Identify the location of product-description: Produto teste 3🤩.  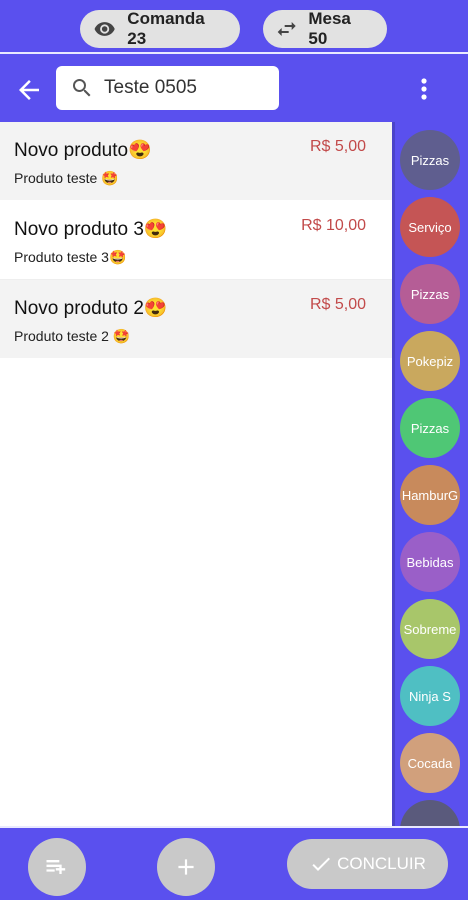
(70, 257).